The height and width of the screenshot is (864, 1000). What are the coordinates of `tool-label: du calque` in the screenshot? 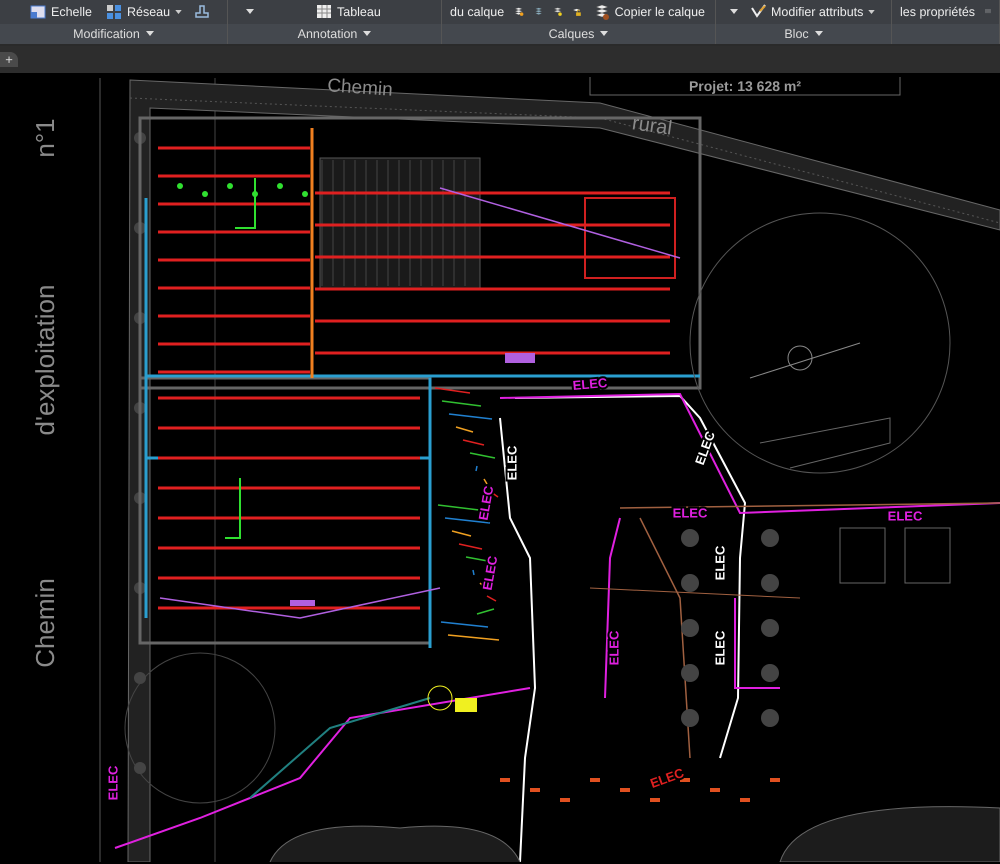 It's located at (477, 12).